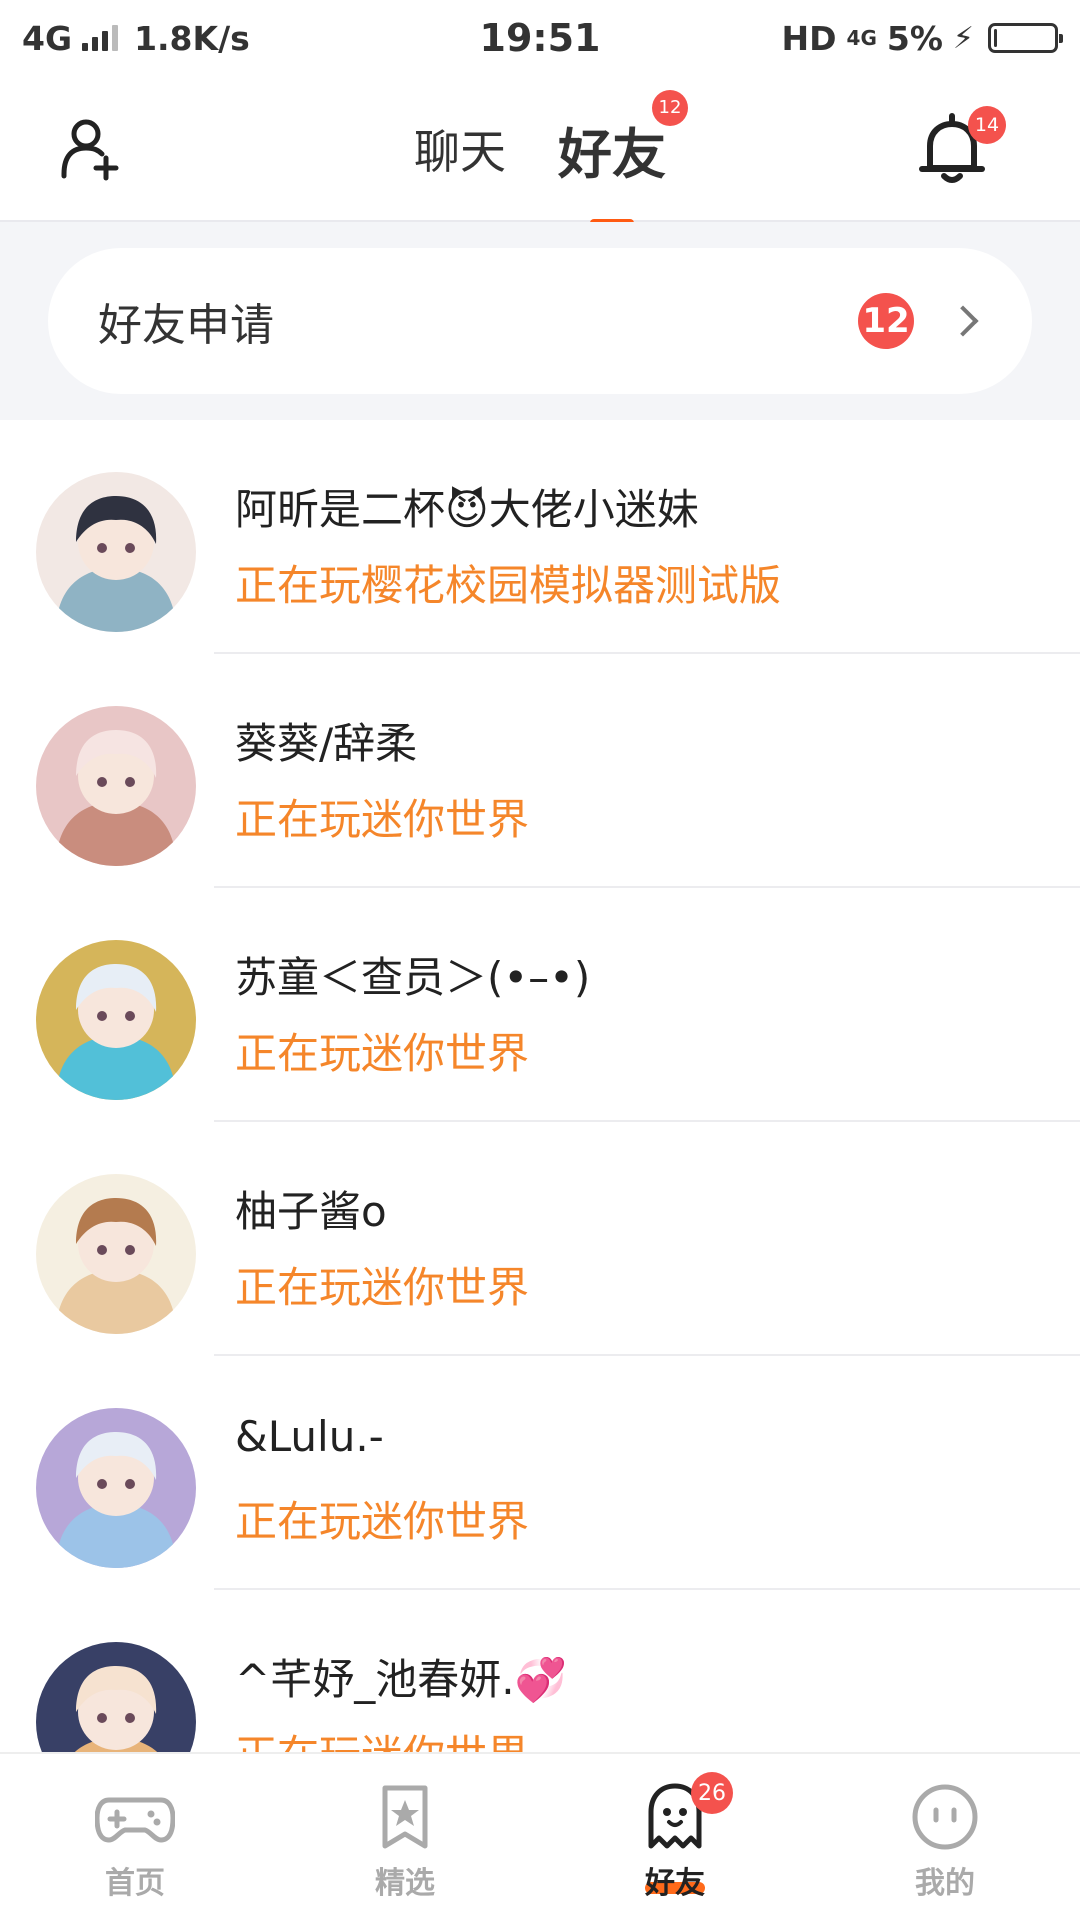  I want to click on nav-friends-label: 好友, so click(675, 1883).